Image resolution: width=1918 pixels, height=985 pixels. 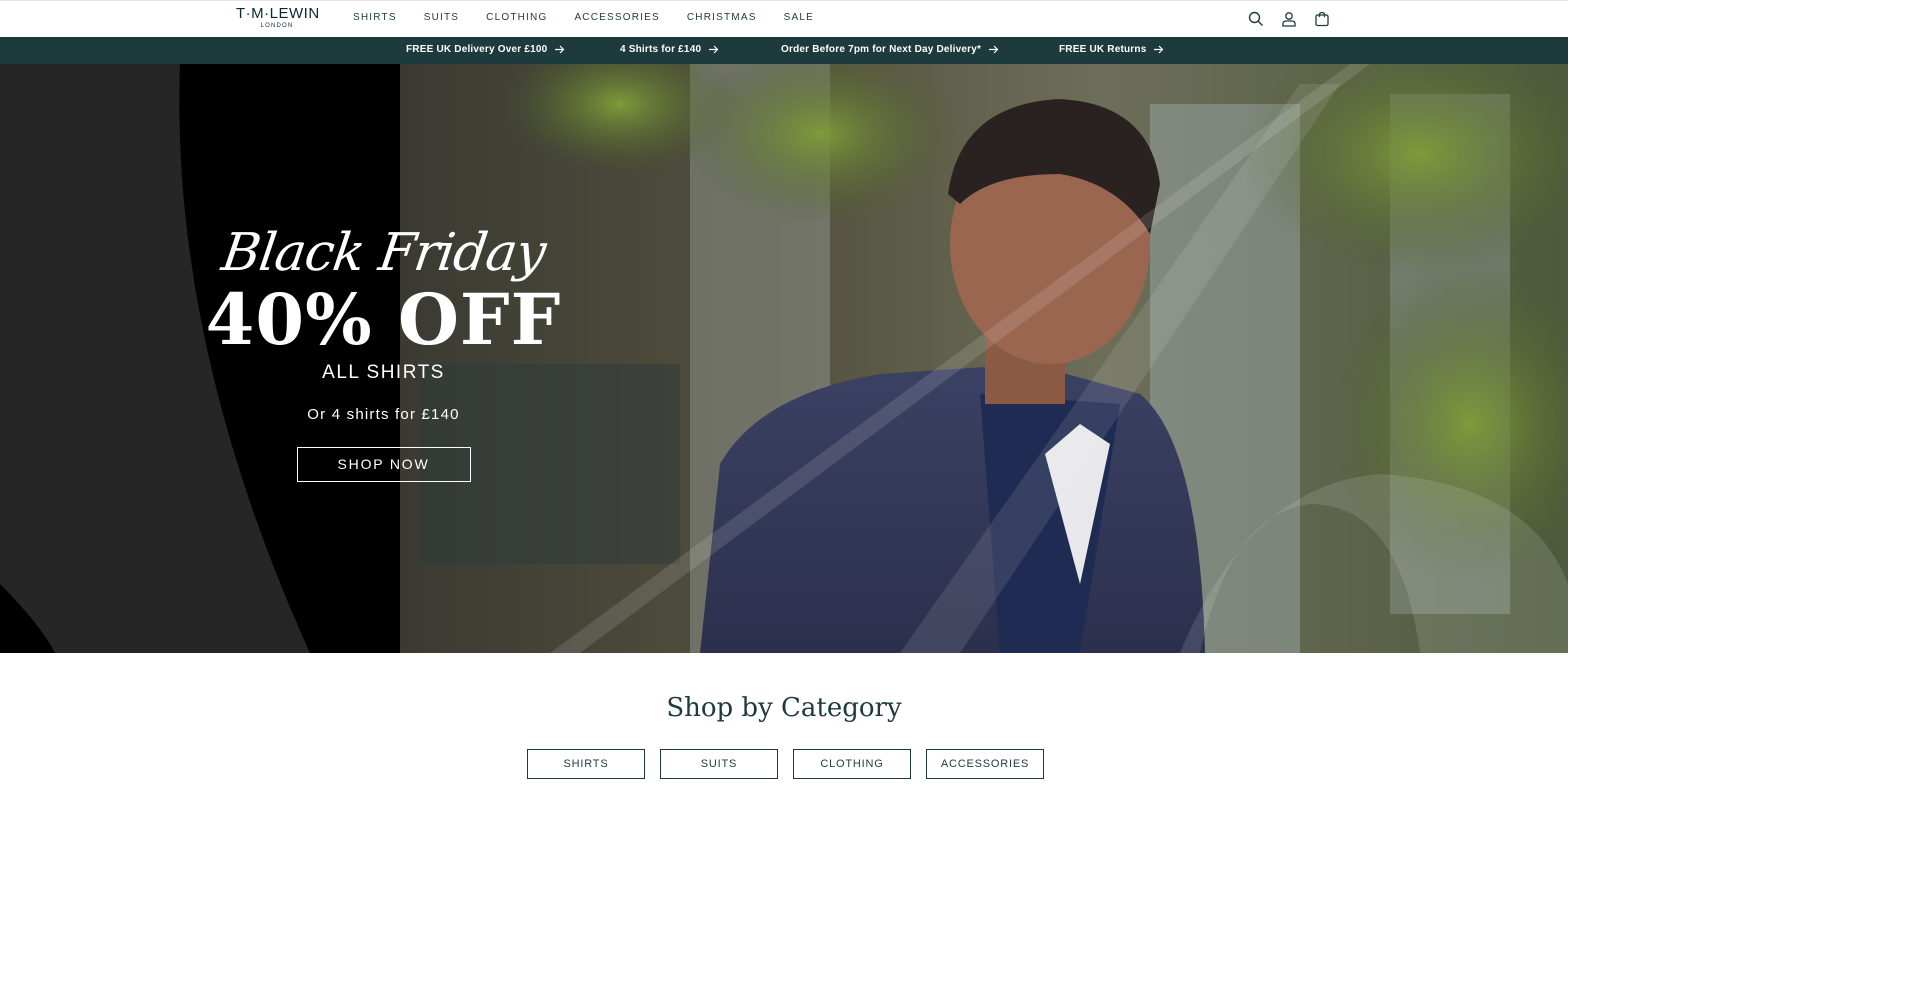 I want to click on search-icon, so click(x=1255, y=18).